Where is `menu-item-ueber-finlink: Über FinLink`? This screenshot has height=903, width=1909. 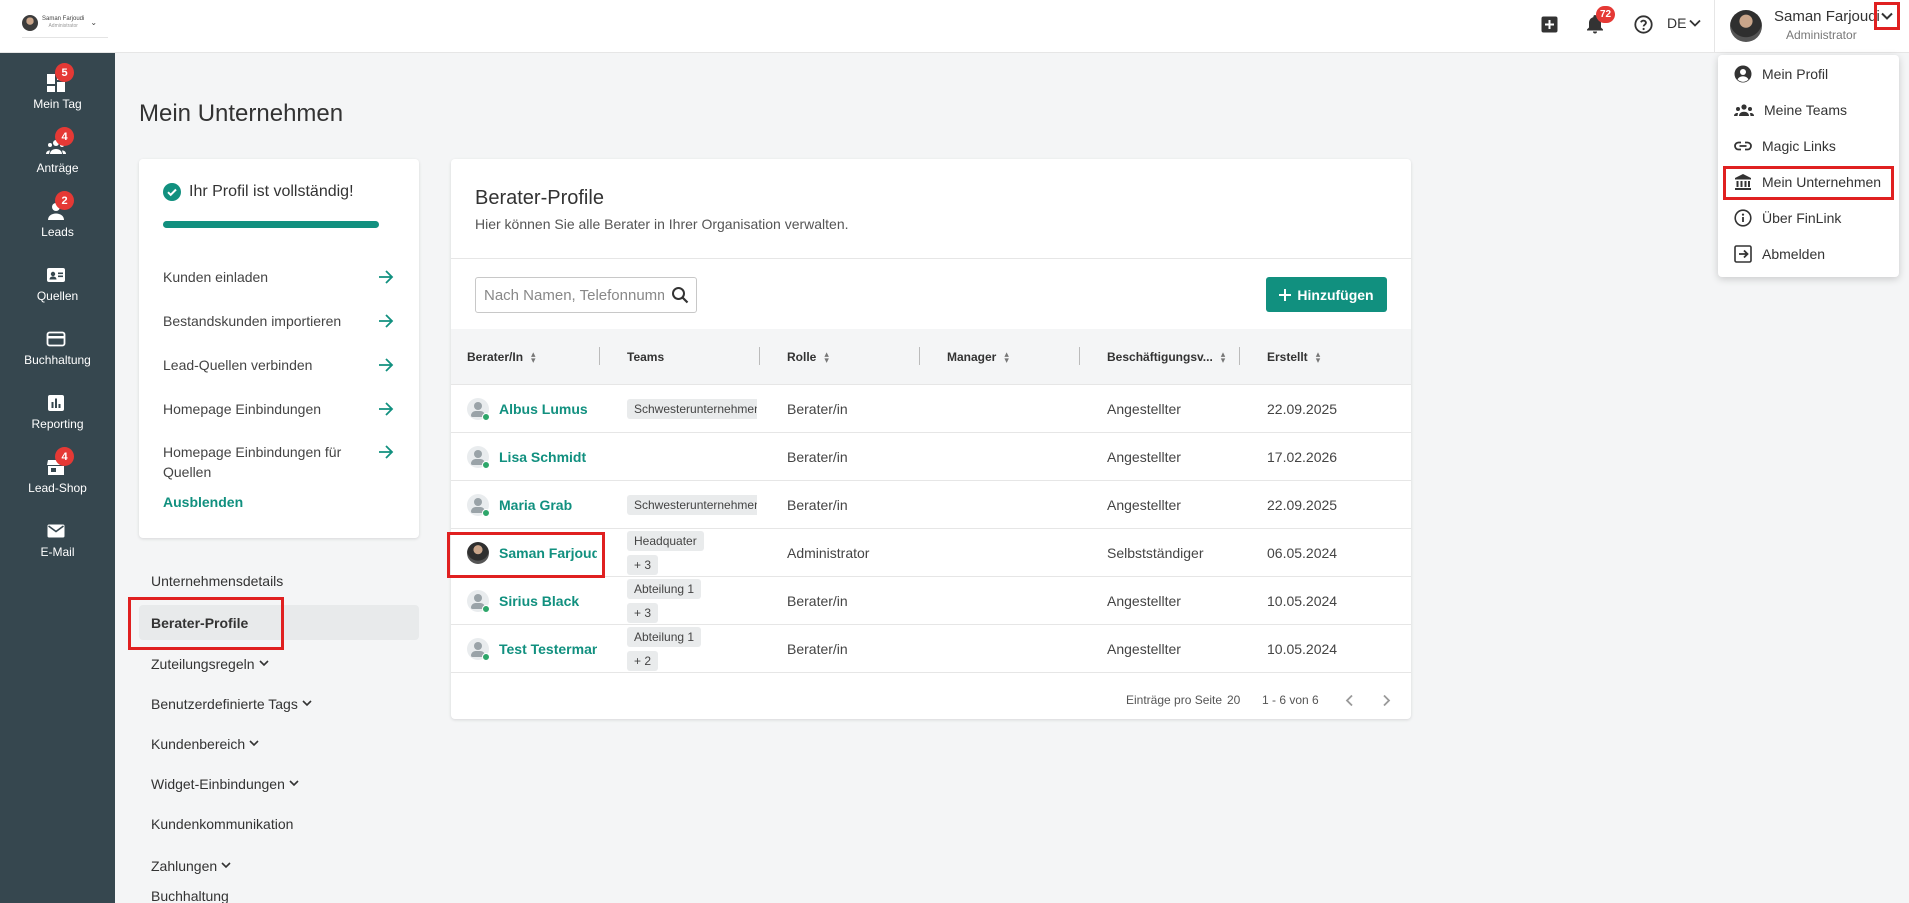
menu-item-ueber-finlink: Über FinLink is located at coordinates (1808, 218).